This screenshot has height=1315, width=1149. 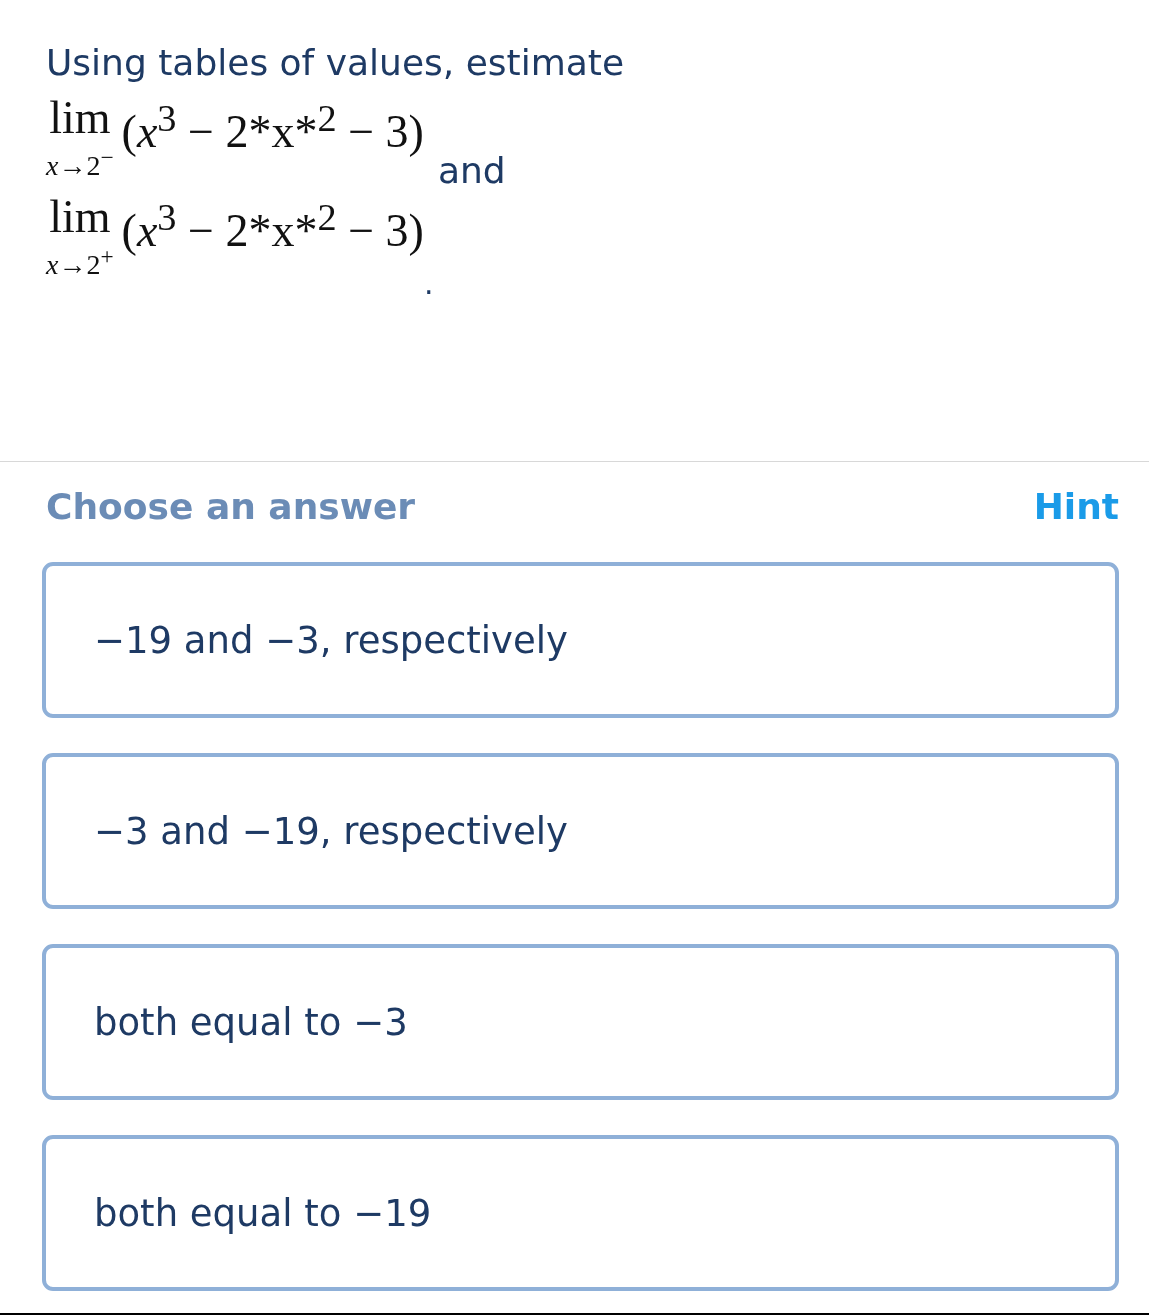 What do you see at coordinates (336, 63) in the screenshot?
I see `question-text: Using tables of values, estimate` at bounding box center [336, 63].